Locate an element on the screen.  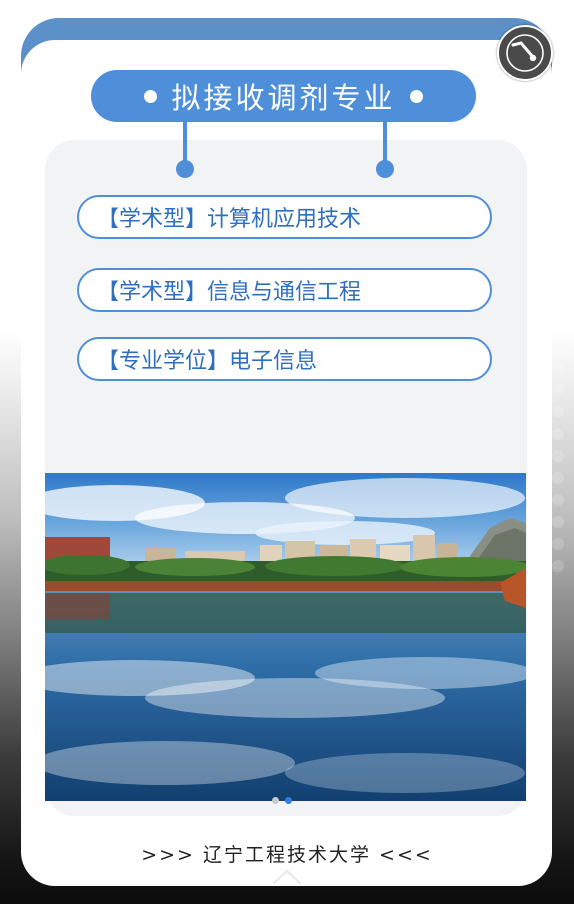
music-toggle-button is located at coordinates (525, 53).